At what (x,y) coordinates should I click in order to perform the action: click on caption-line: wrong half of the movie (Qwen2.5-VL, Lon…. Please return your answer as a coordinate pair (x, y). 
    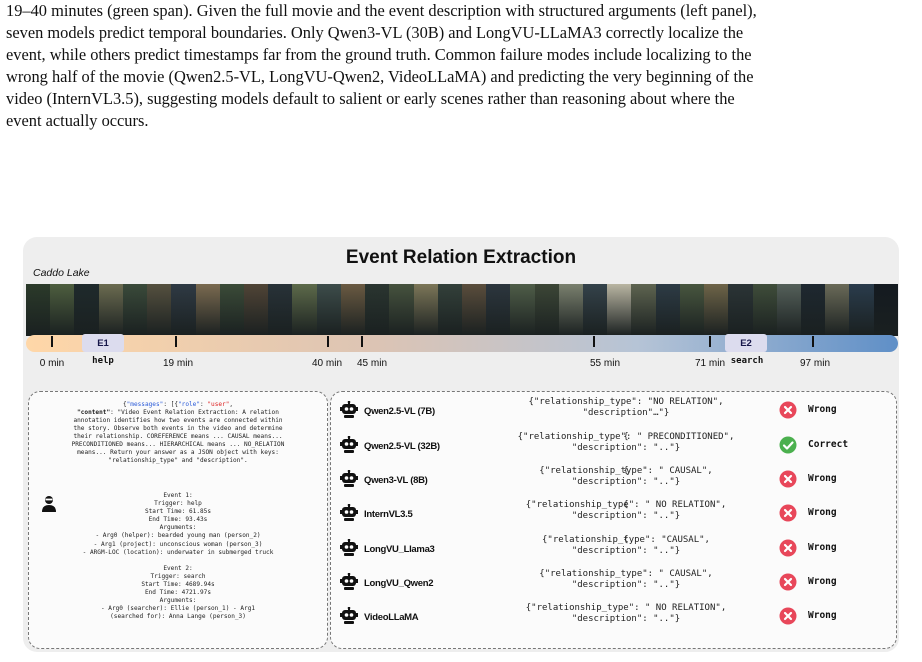
    Looking at the image, I should click on (380, 76).